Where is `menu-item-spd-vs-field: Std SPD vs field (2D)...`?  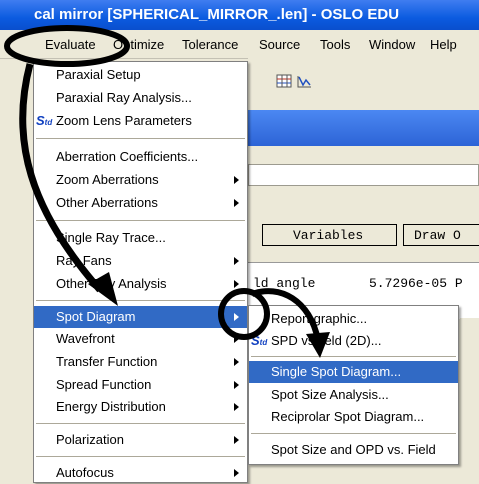 menu-item-spd-vs-field: Std SPD vs field (2D)... is located at coordinates (353, 341).